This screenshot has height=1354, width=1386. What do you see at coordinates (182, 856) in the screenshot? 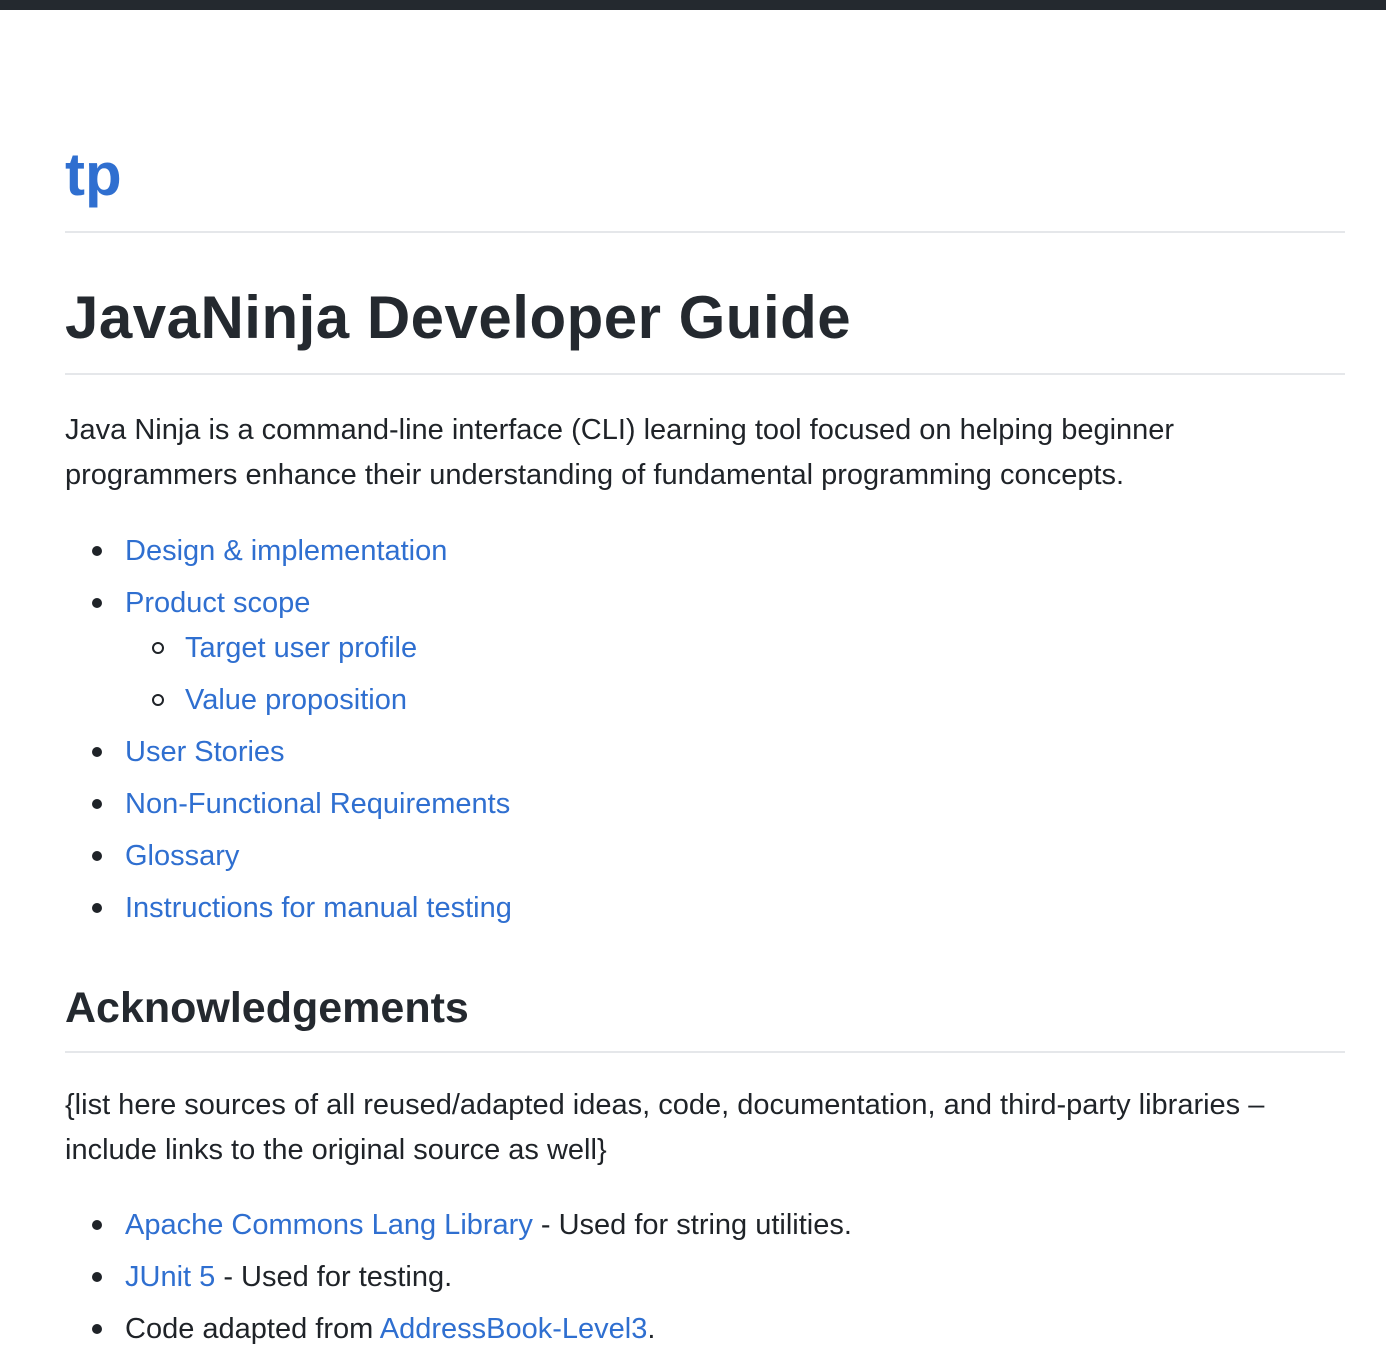
I see `toc-link-glossary: Glossary` at bounding box center [182, 856].